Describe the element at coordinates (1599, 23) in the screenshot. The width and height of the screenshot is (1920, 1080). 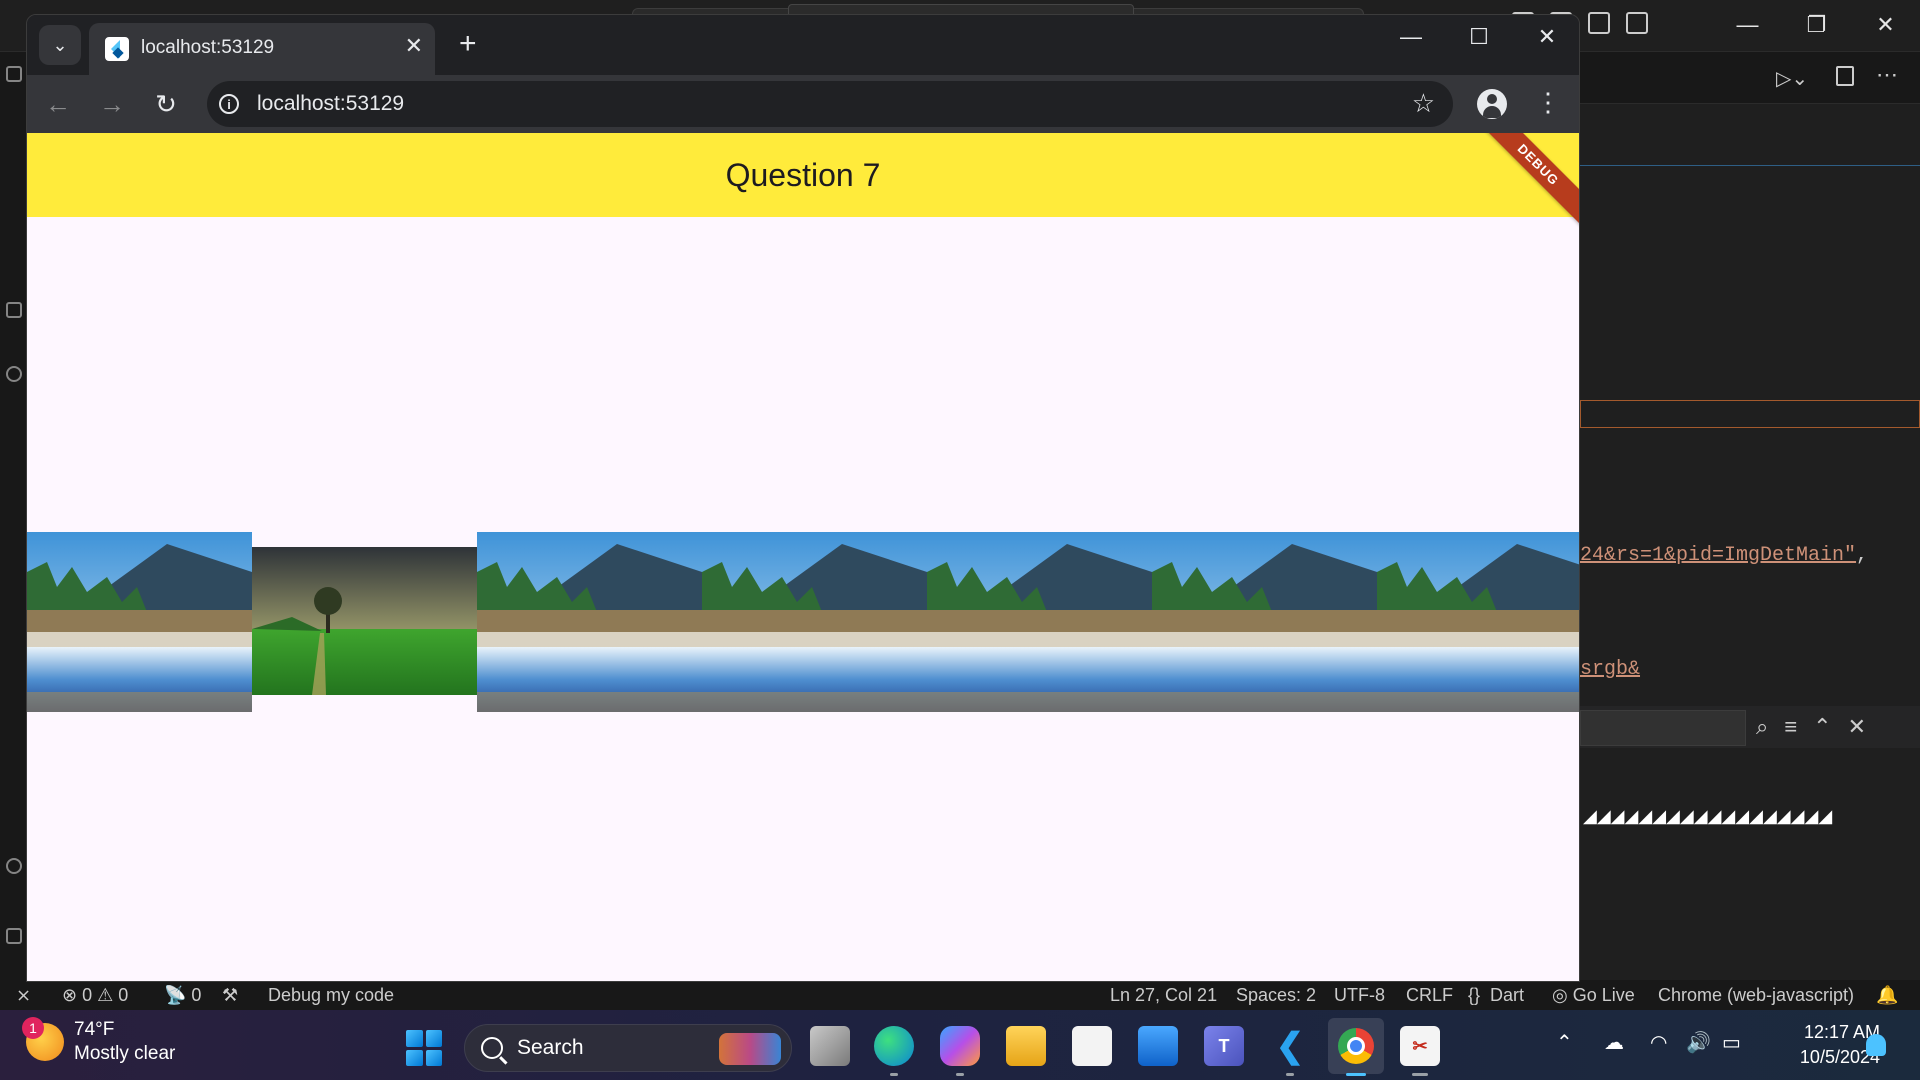
I see `toggle-secondary-sidebar-icon` at that location.